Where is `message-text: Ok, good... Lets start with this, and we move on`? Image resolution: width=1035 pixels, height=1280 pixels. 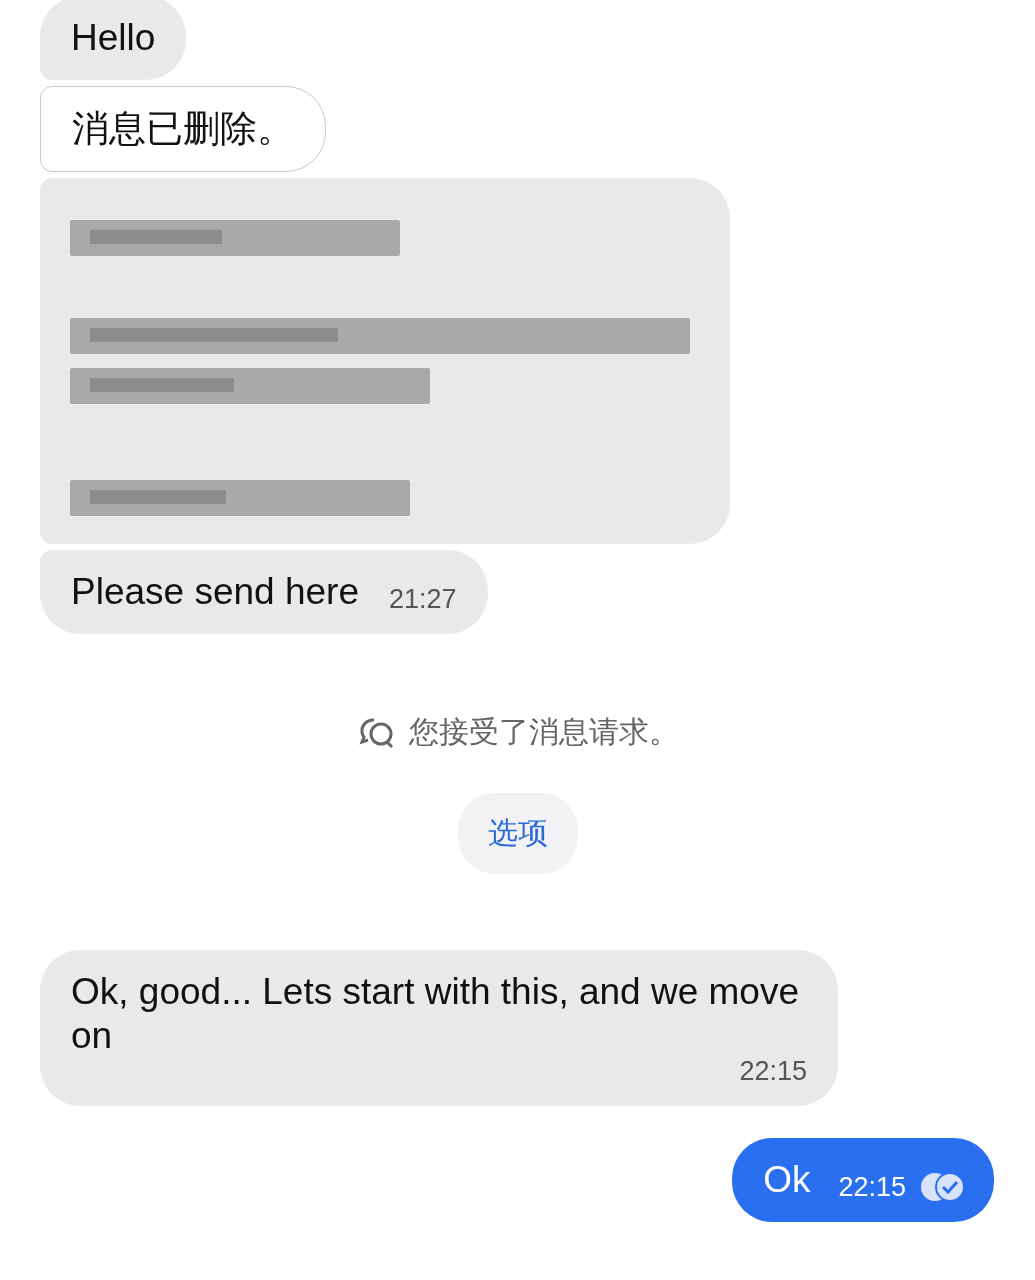
message-text: Ok, good... Lets start with this, and we move on is located at coordinates (435, 1014).